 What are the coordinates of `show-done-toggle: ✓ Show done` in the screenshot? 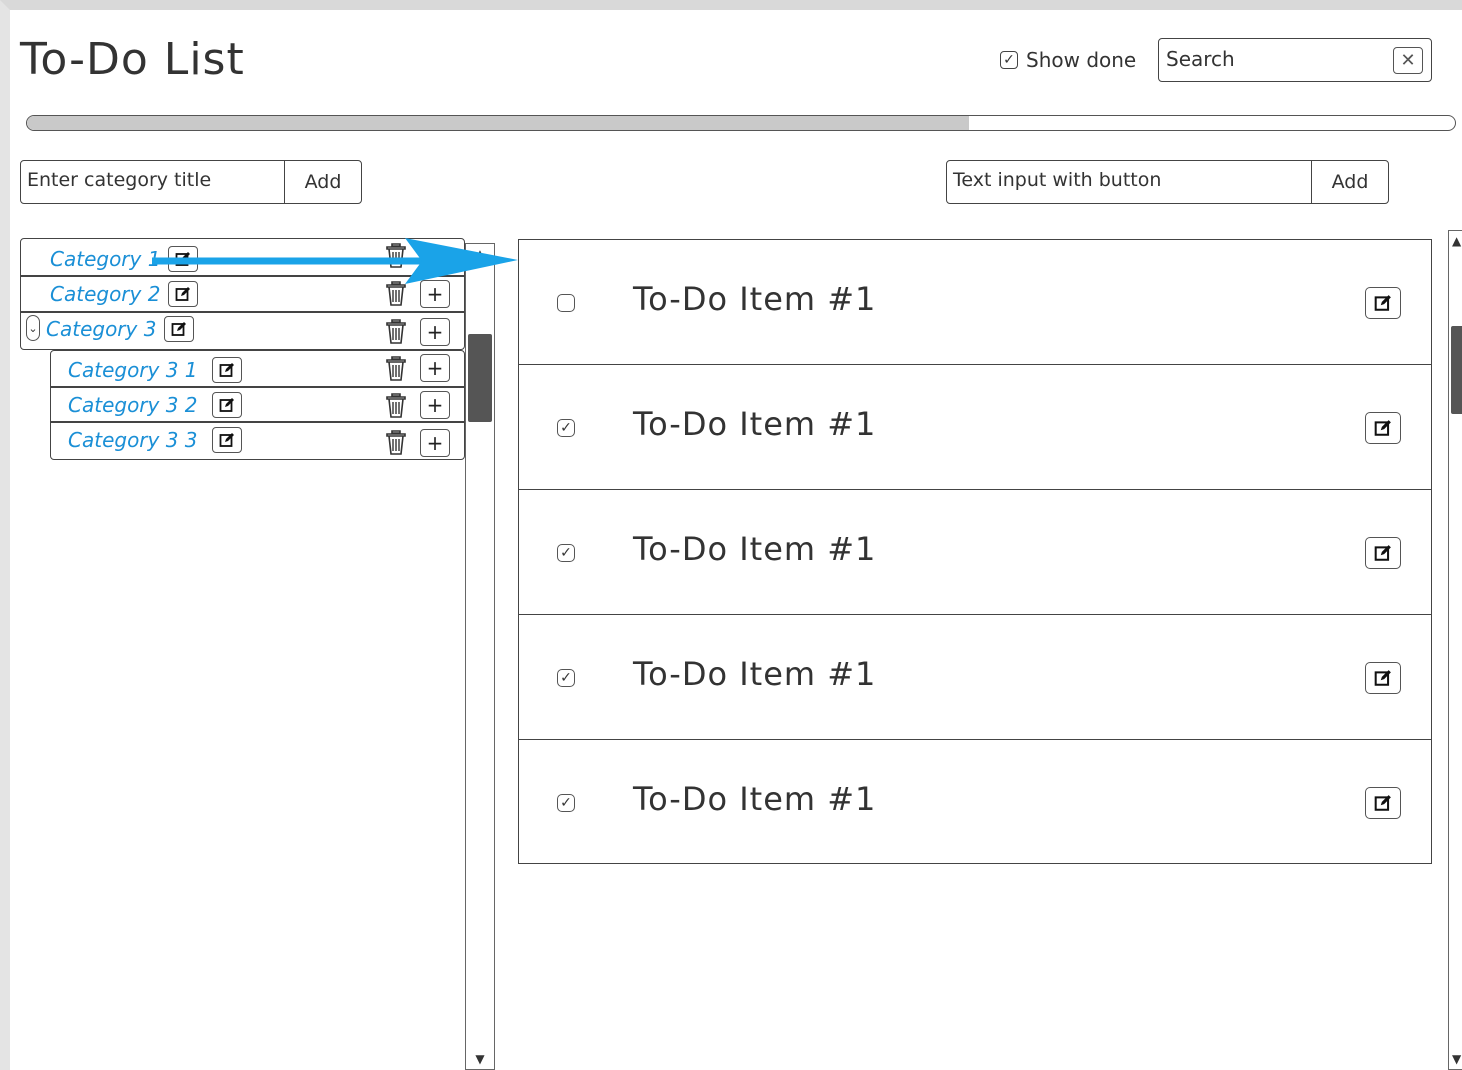 It's located at (1068, 60).